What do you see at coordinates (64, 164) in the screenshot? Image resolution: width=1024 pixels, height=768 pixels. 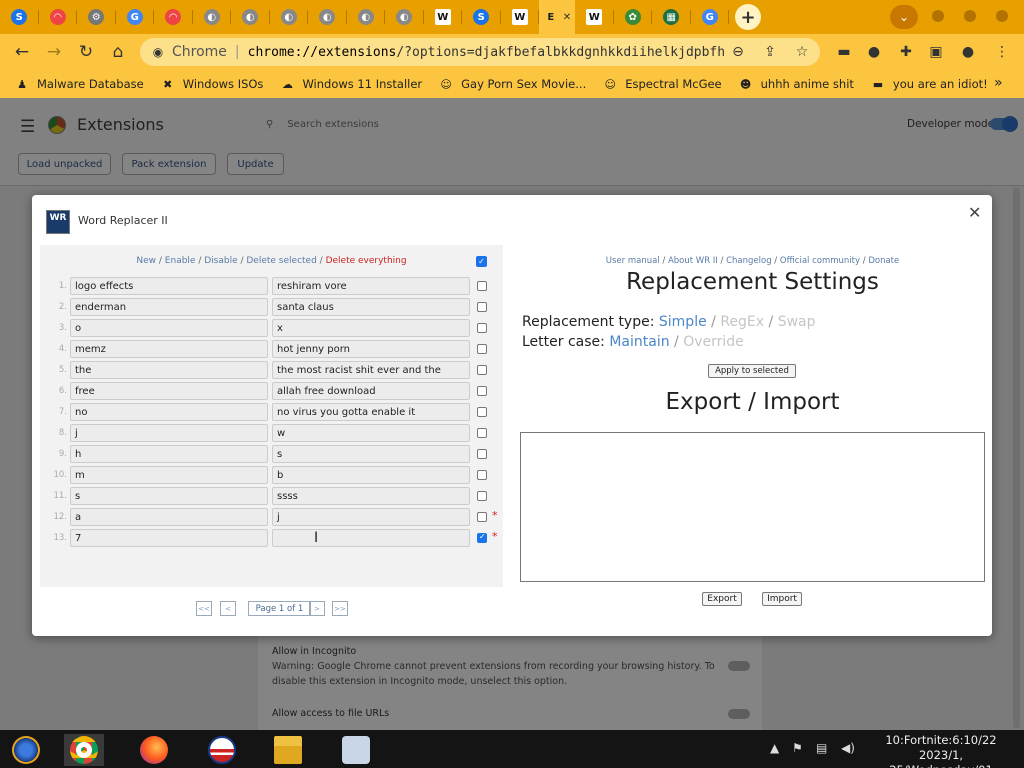 I see `load-unpacked-button: Load unpacked` at bounding box center [64, 164].